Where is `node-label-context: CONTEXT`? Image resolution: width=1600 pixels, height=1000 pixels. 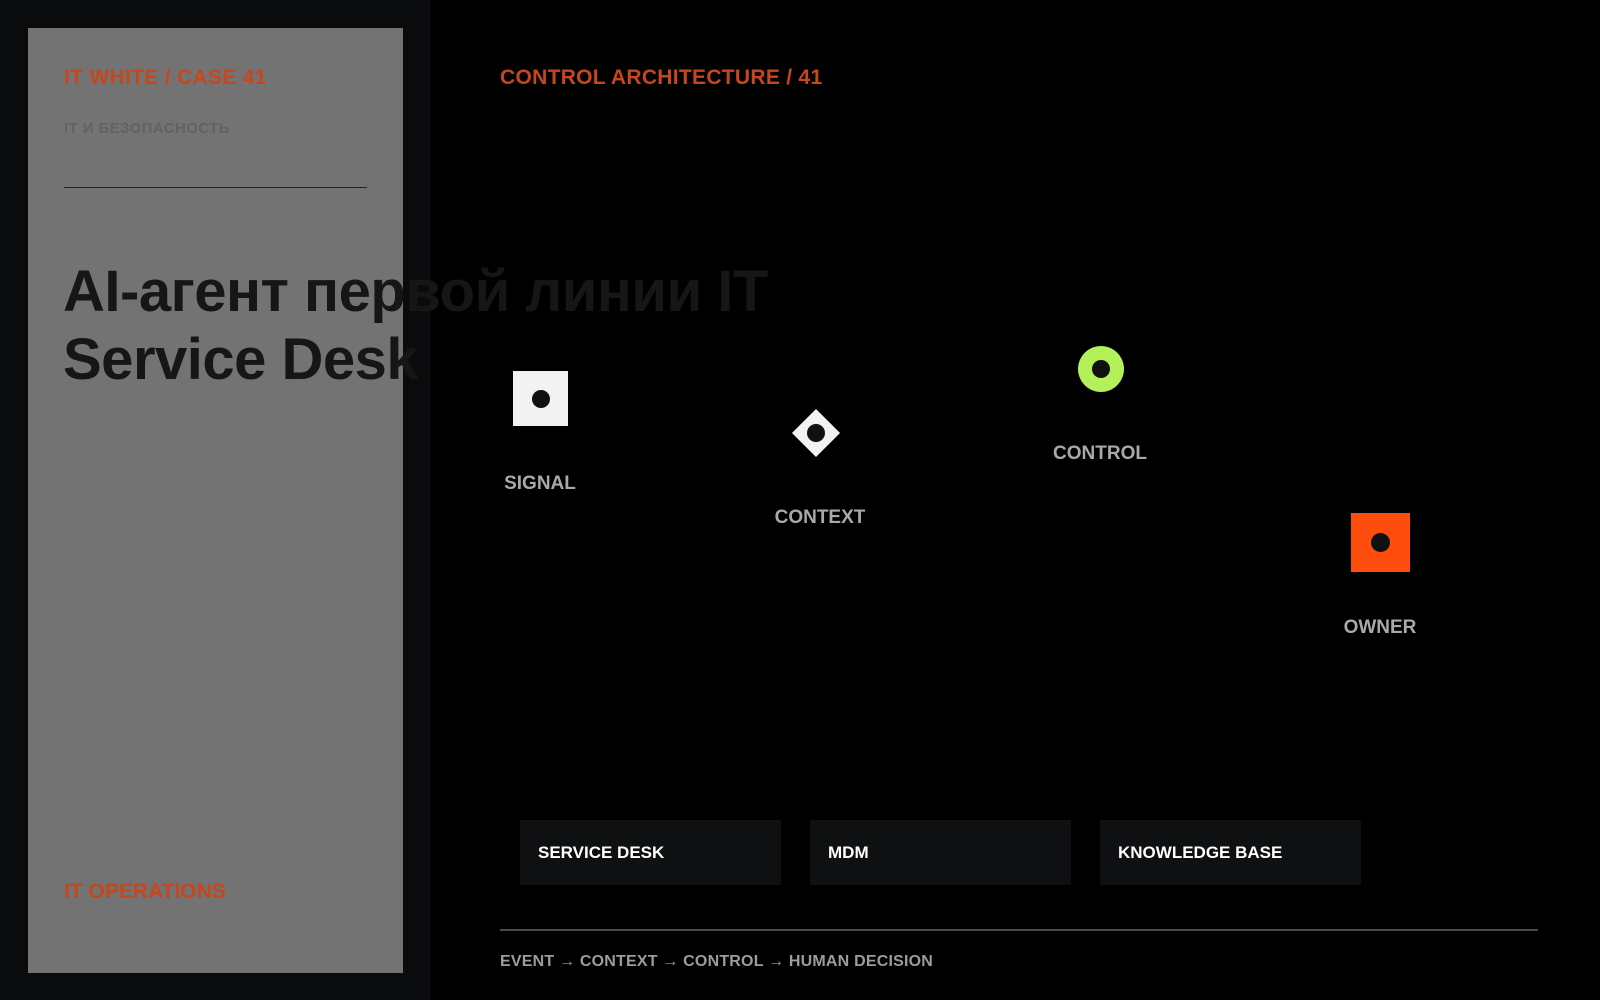
node-label-context: CONTEXT is located at coordinates (820, 517).